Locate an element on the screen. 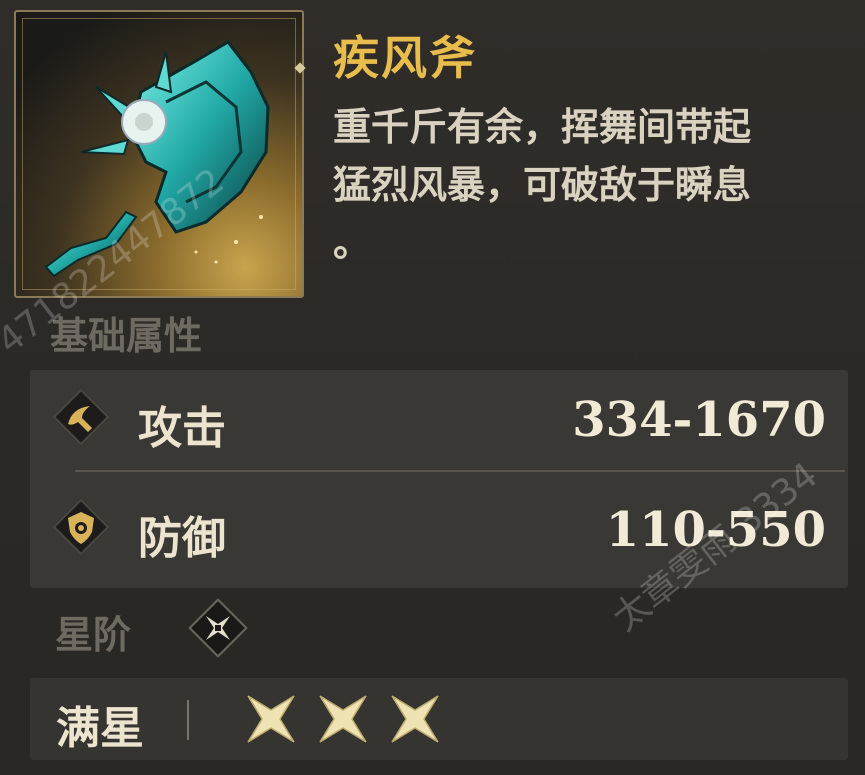  item-portrait is located at coordinates (159, 154).